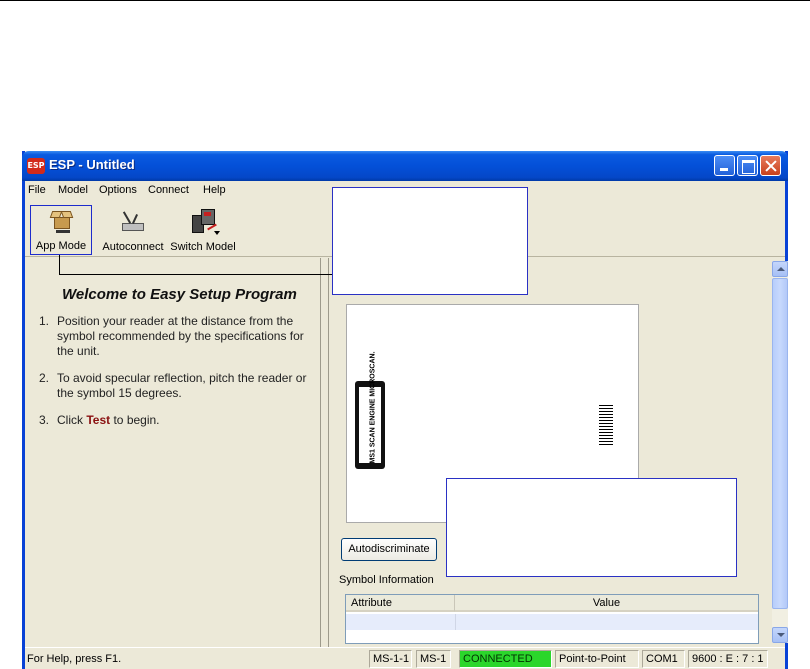 The image size is (810, 669). I want to click on top-rule, so click(405, 0).